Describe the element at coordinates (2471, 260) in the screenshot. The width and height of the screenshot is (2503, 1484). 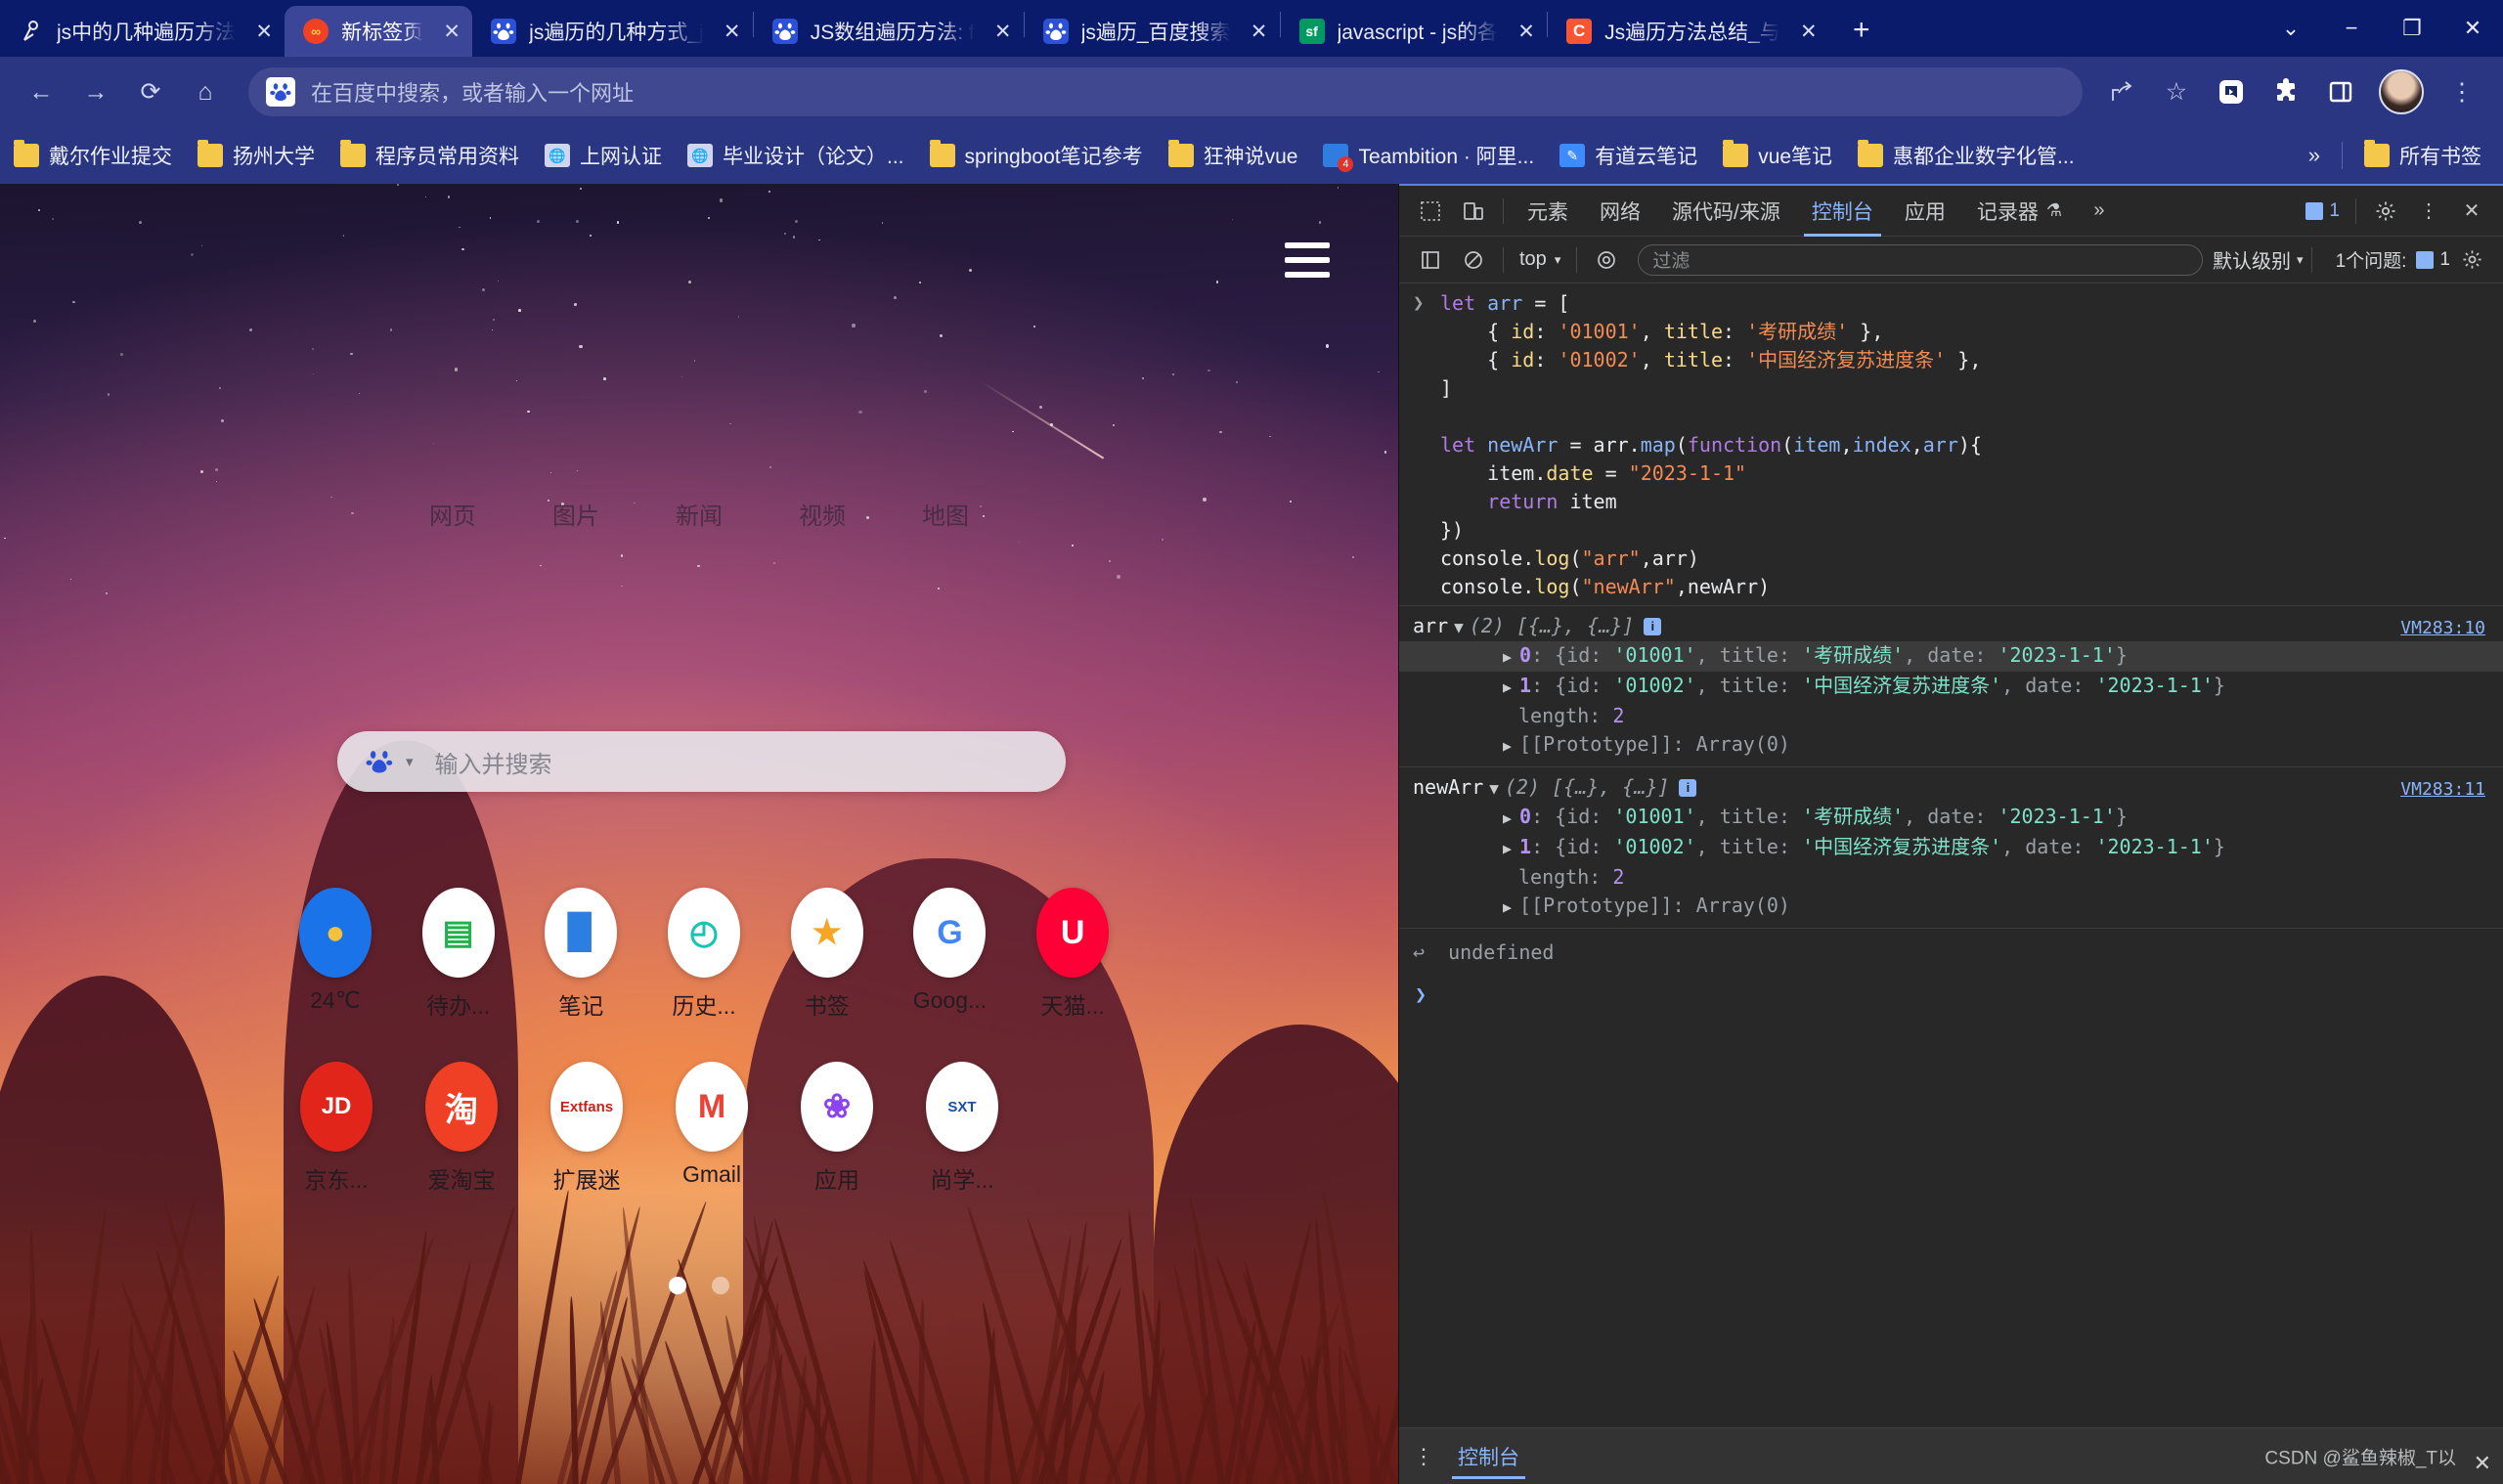
I see `console-settings-gear-icon` at that location.